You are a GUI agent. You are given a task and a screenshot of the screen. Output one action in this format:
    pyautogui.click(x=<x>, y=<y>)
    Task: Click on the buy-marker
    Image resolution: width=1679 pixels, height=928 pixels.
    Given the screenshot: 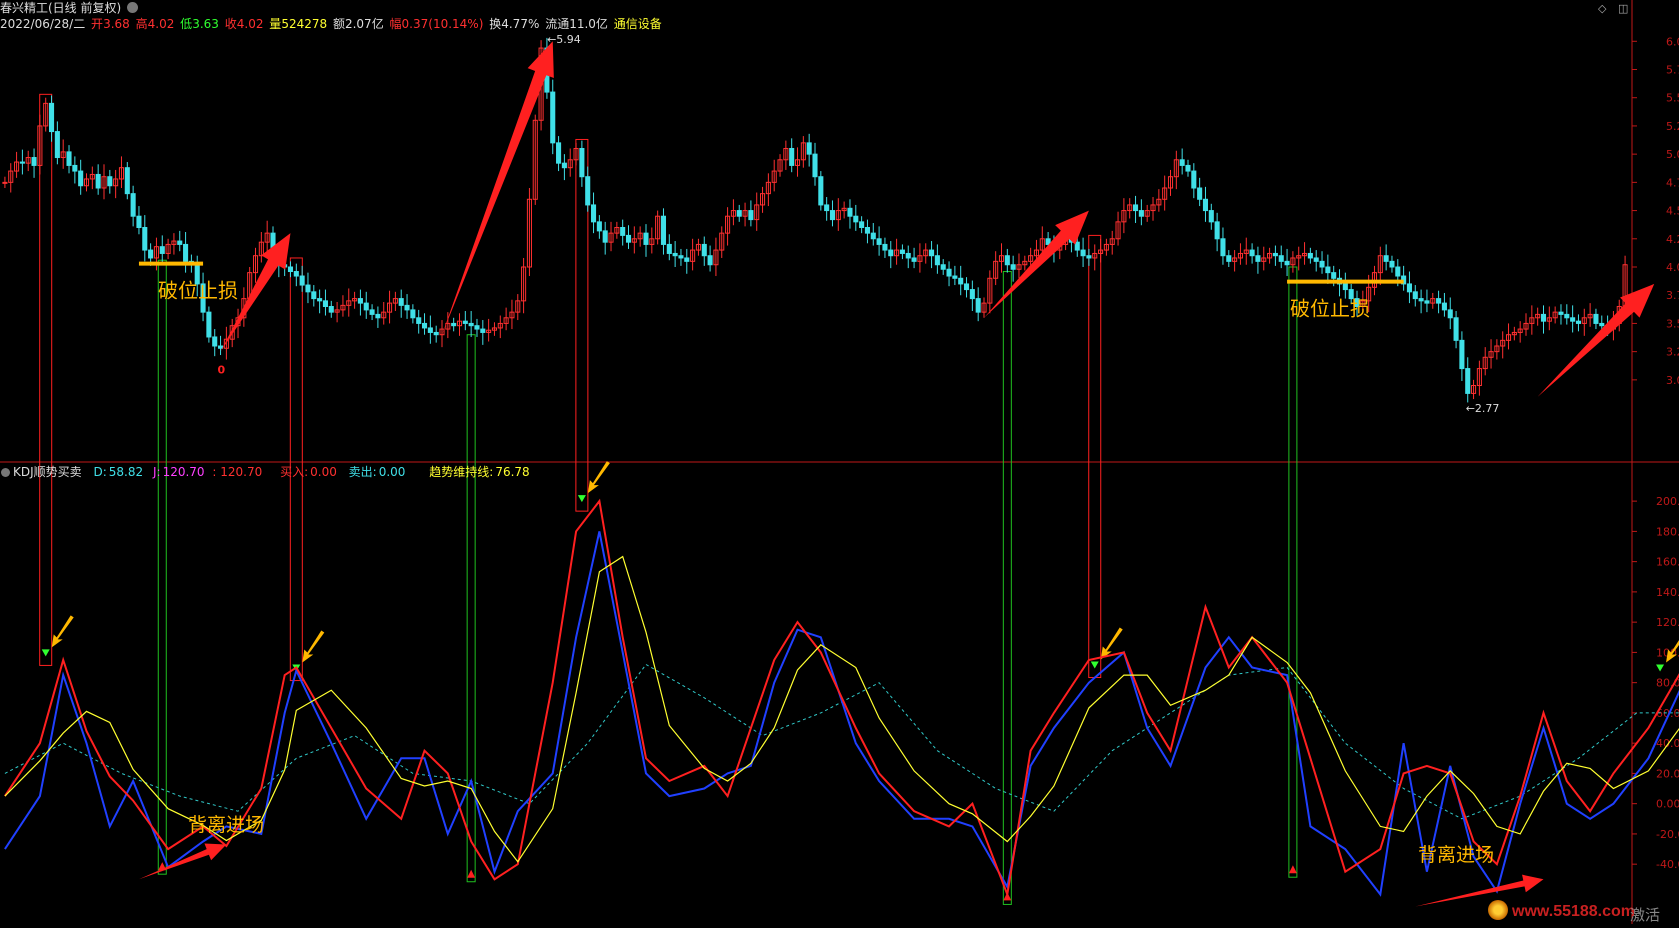 What is the action you would take?
    pyautogui.click(x=471, y=873)
    